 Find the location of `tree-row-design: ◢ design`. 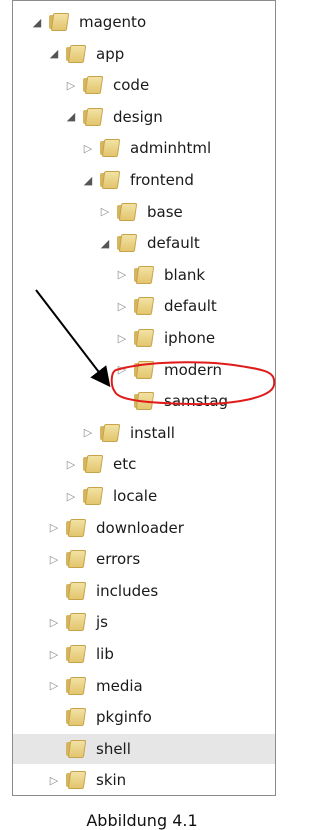

tree-row-design: ◢ design is located at coordinates (114, 117).